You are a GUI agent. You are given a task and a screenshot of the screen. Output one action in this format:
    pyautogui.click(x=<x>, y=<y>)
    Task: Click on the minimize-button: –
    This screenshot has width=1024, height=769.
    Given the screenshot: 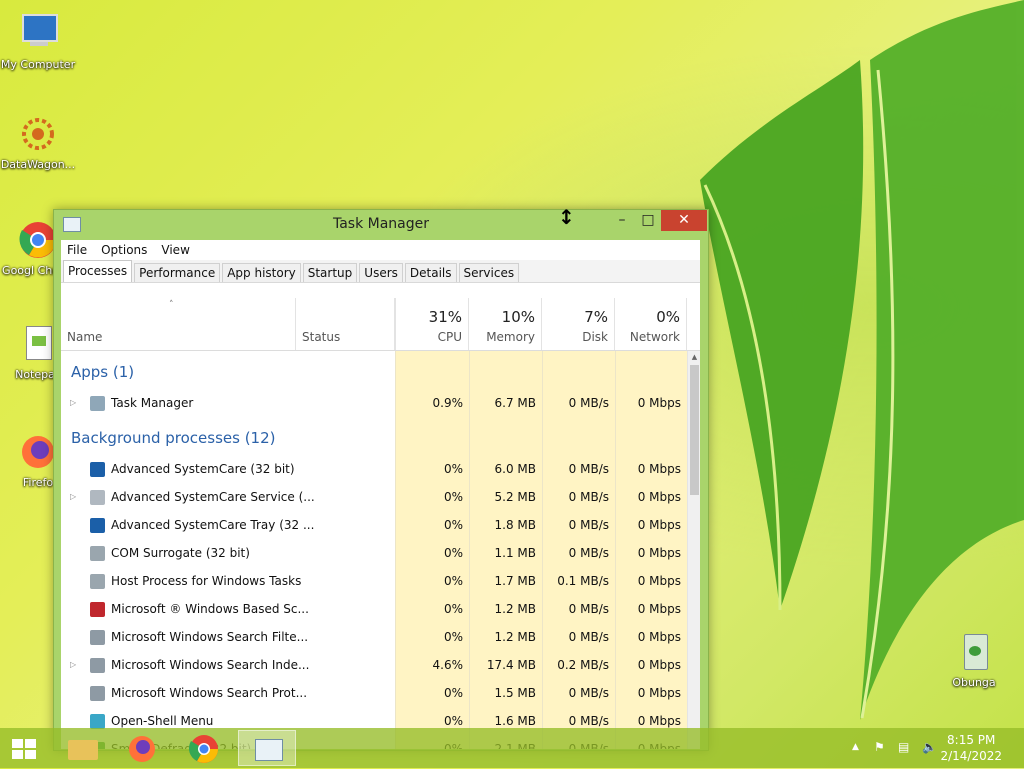 What is the action you would take?
    pyautogui.click(x=622, y=220)
    